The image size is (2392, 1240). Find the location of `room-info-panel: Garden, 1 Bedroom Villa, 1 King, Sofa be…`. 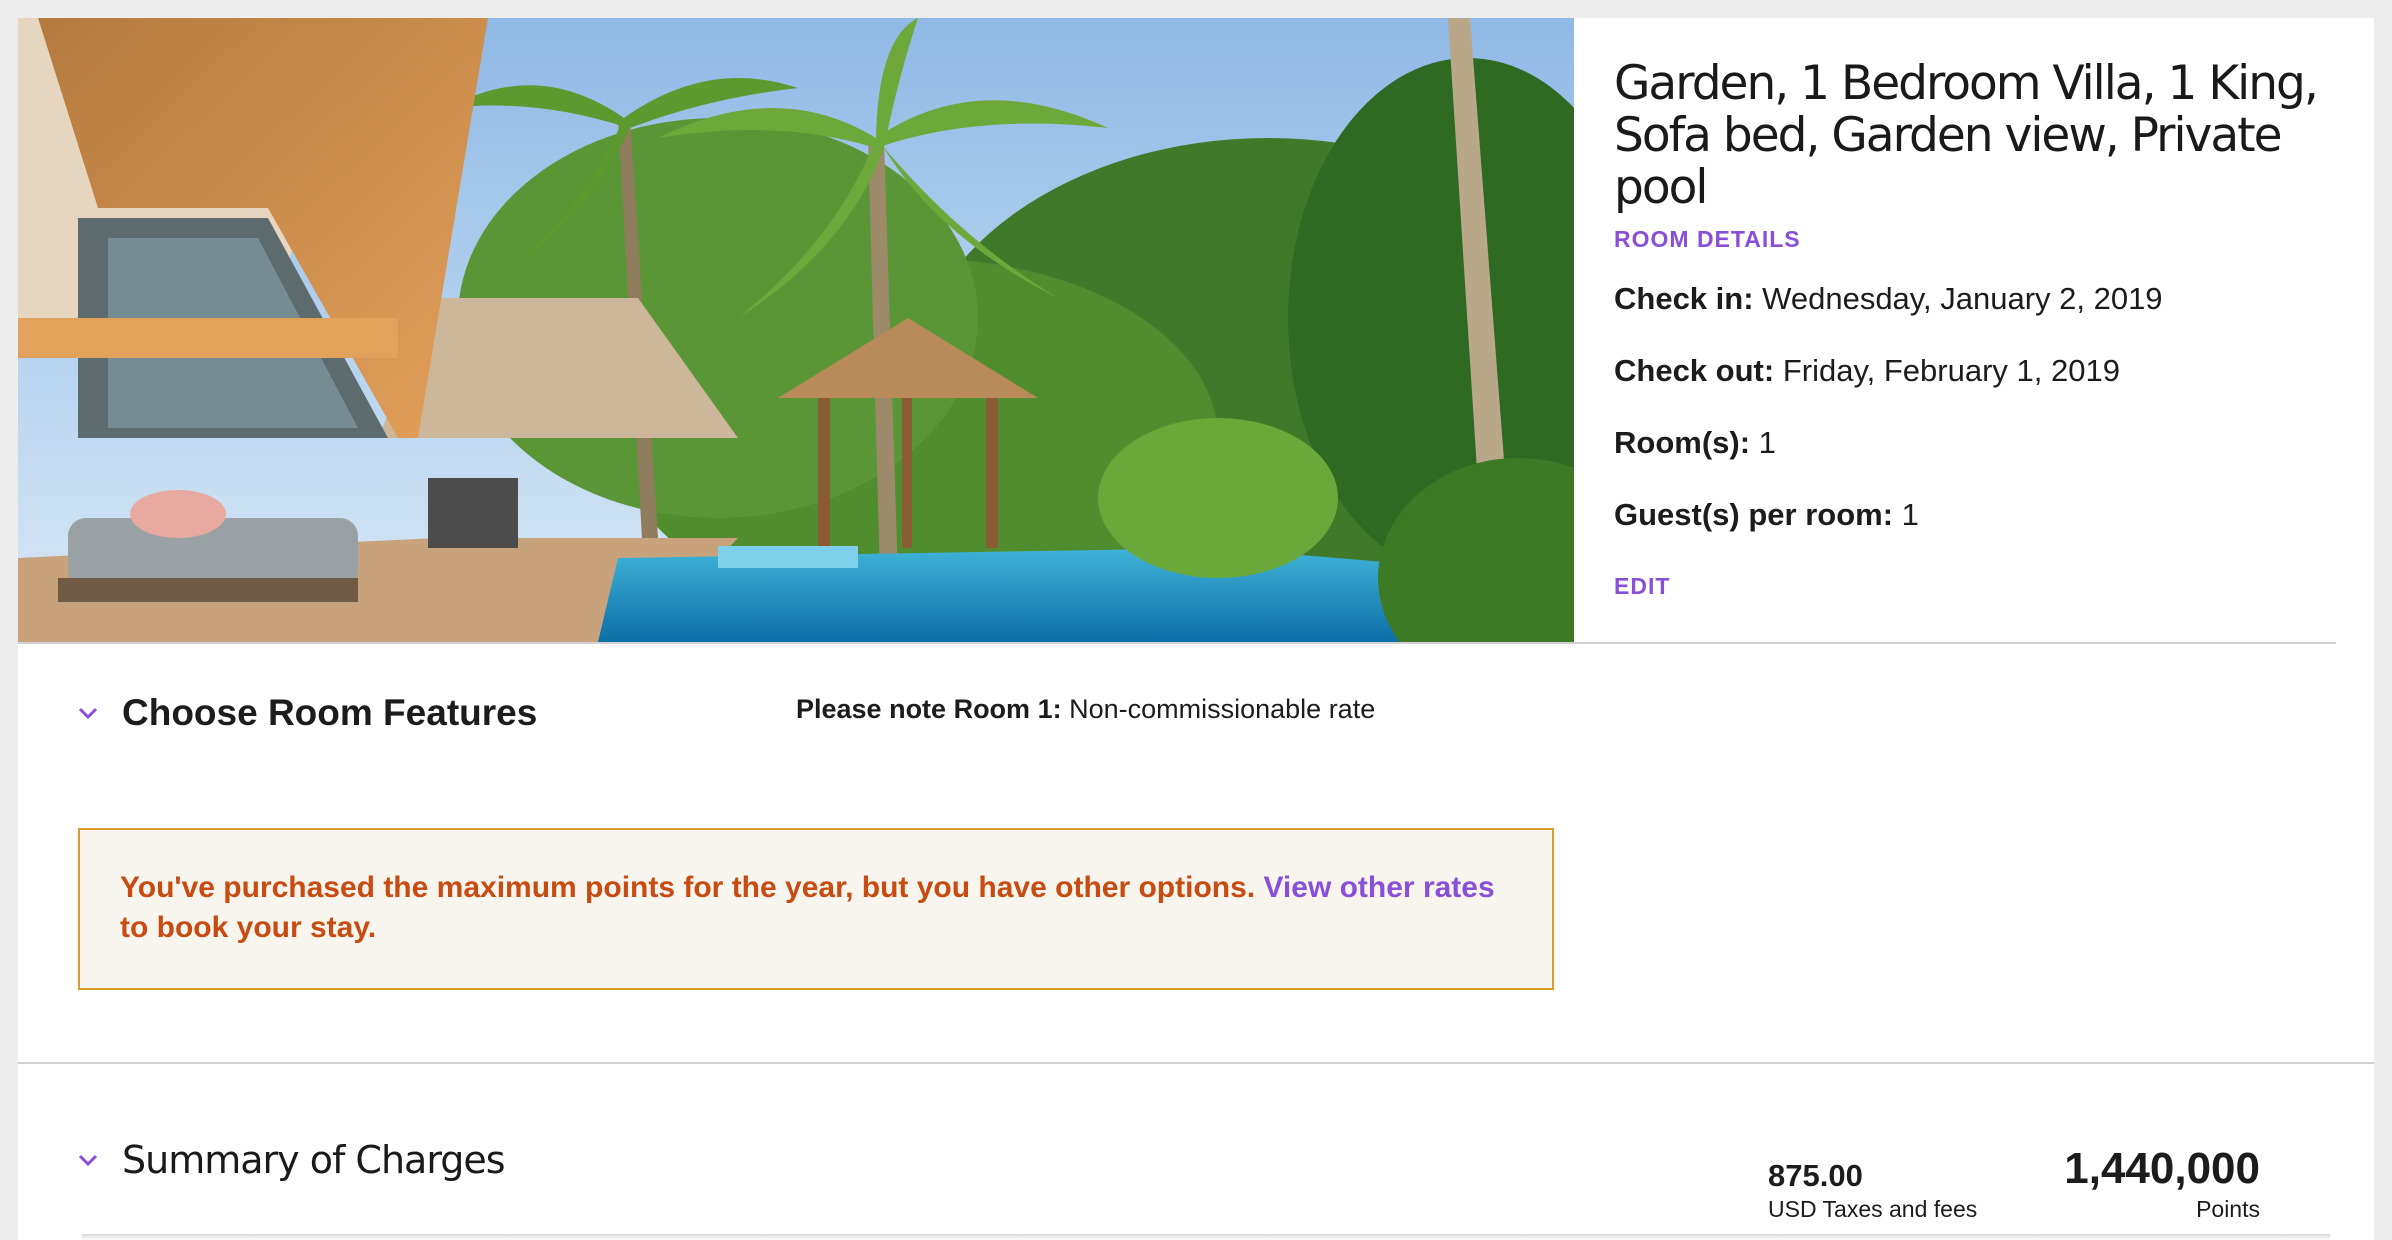

room-info-panel: Garden, 1 Bedroom Villa, 1 King, Sofa be… is located at coordinates (1984, 329).